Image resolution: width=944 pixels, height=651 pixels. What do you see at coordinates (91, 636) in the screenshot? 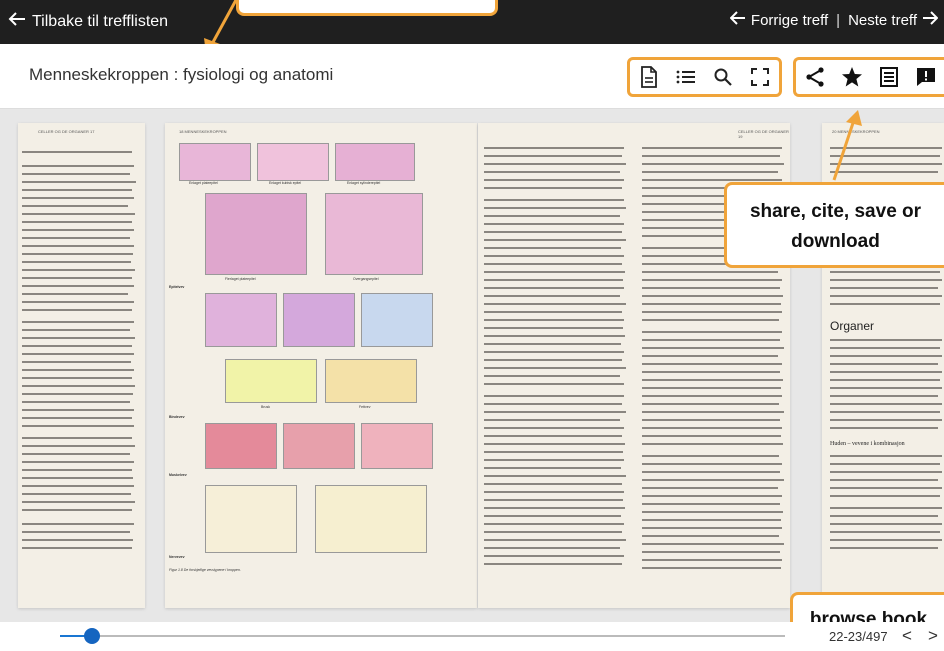
I see `page-slider-thumb` at bounding box center [91, 636].